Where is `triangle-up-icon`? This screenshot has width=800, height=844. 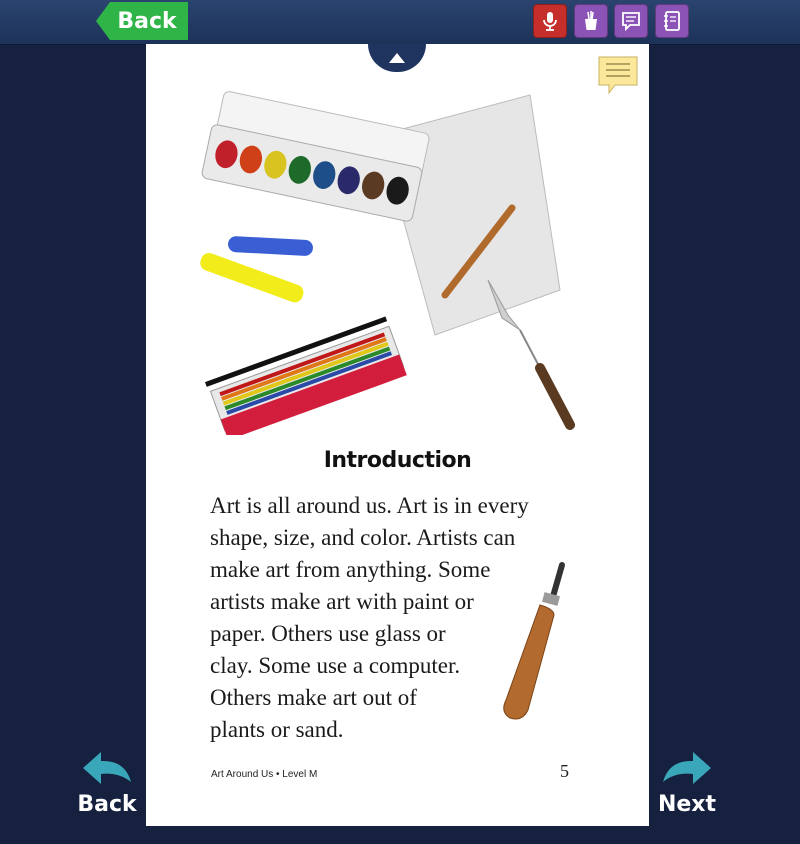
triangle-up-icon is located at coordinates (397, 58).